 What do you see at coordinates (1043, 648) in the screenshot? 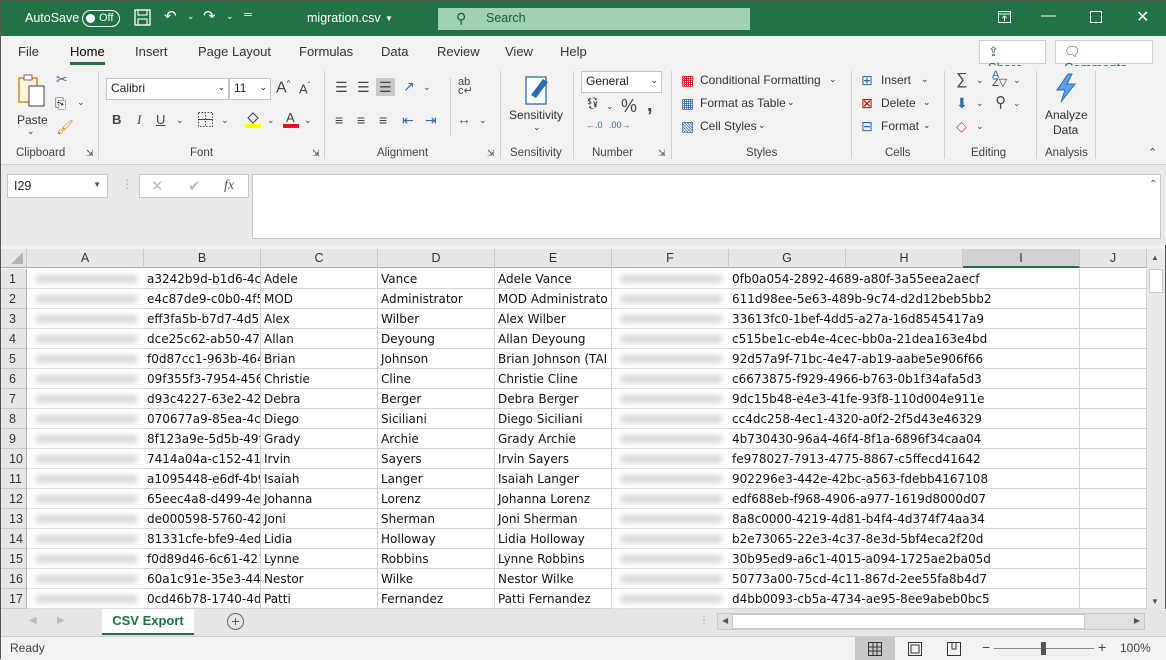
I see `zoom-slider-thumb` at bounding box center [1043, 648].